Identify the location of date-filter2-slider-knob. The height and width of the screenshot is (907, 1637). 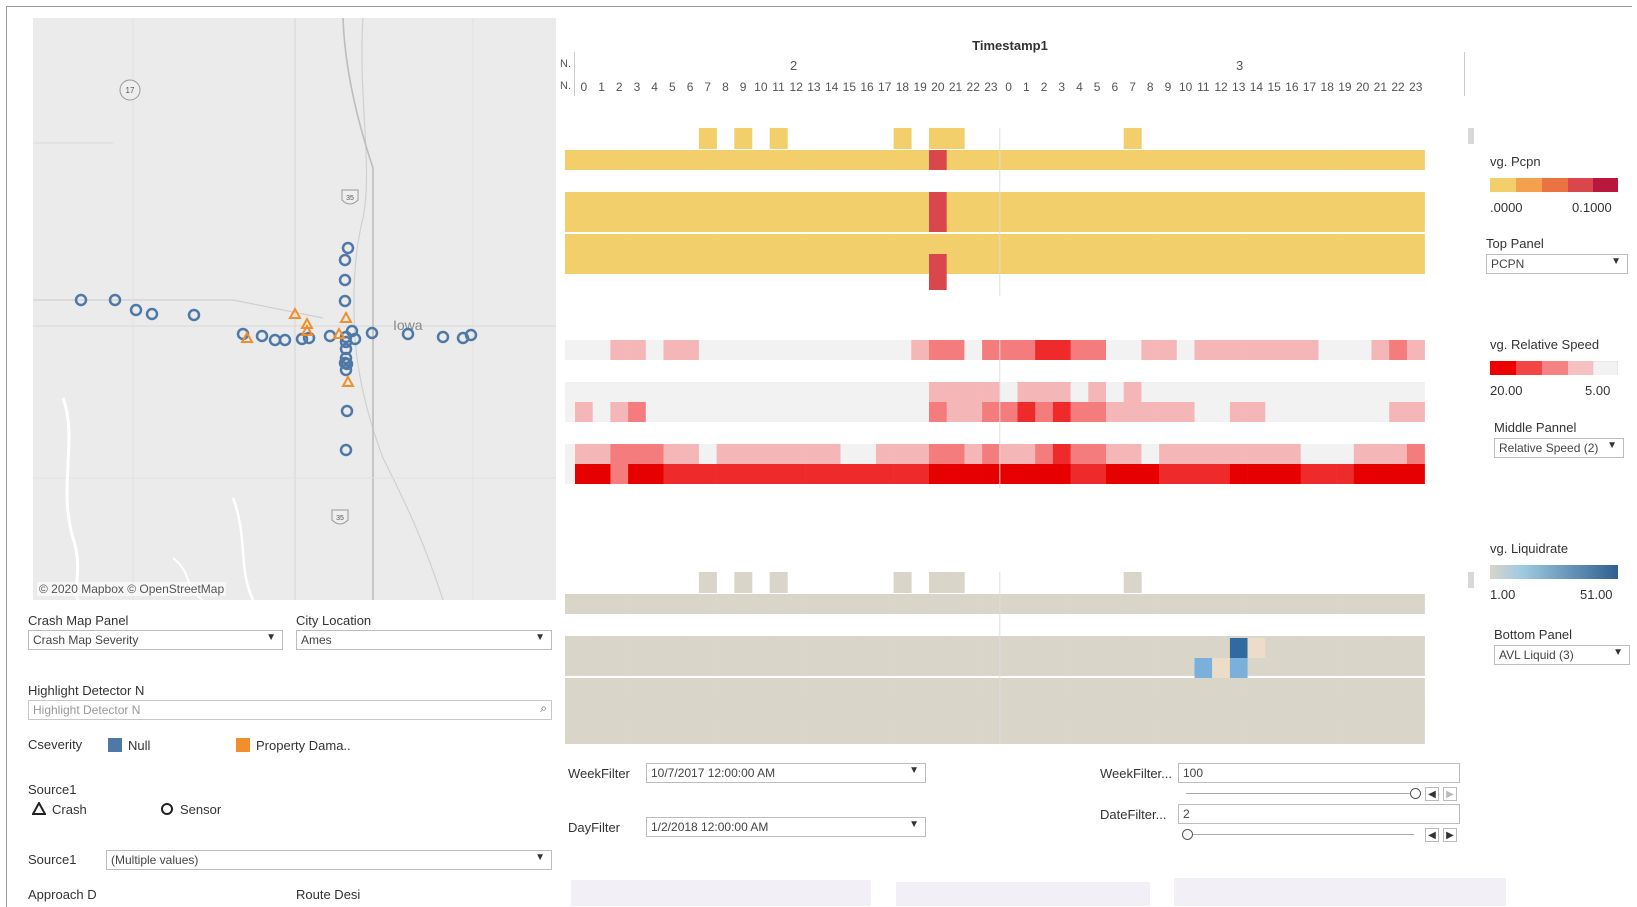
(1187, 834).